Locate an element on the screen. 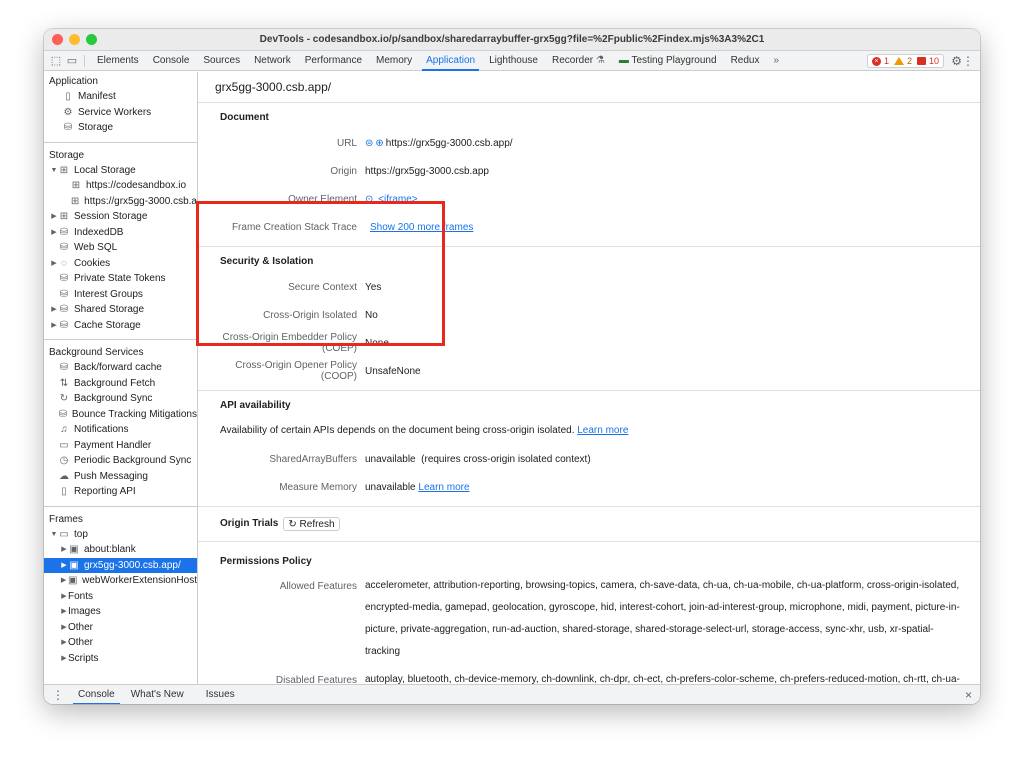 This screenshot has height=762, width=1024. section-title: API availability is located at coordinates (255, 405).